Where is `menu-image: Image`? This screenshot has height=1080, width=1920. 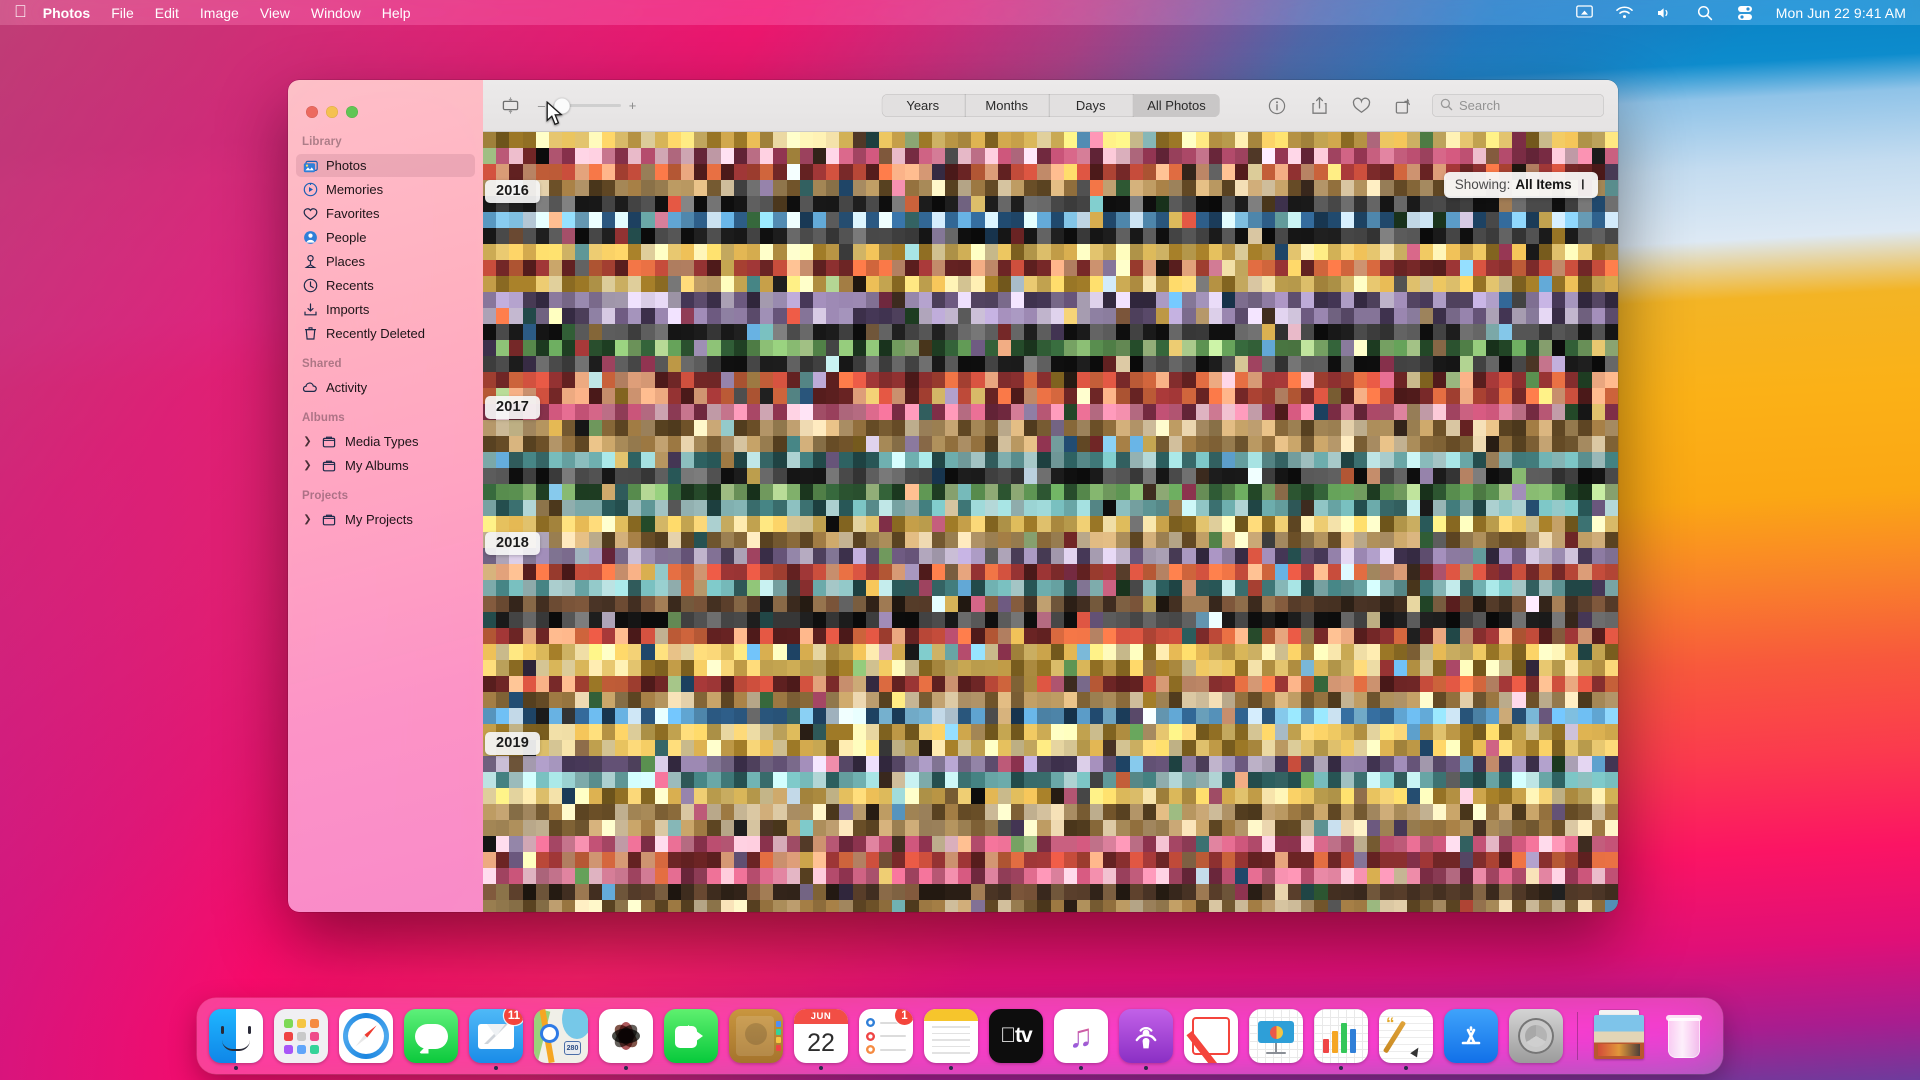
menu-image: Image is located at coordinates (219, 13).